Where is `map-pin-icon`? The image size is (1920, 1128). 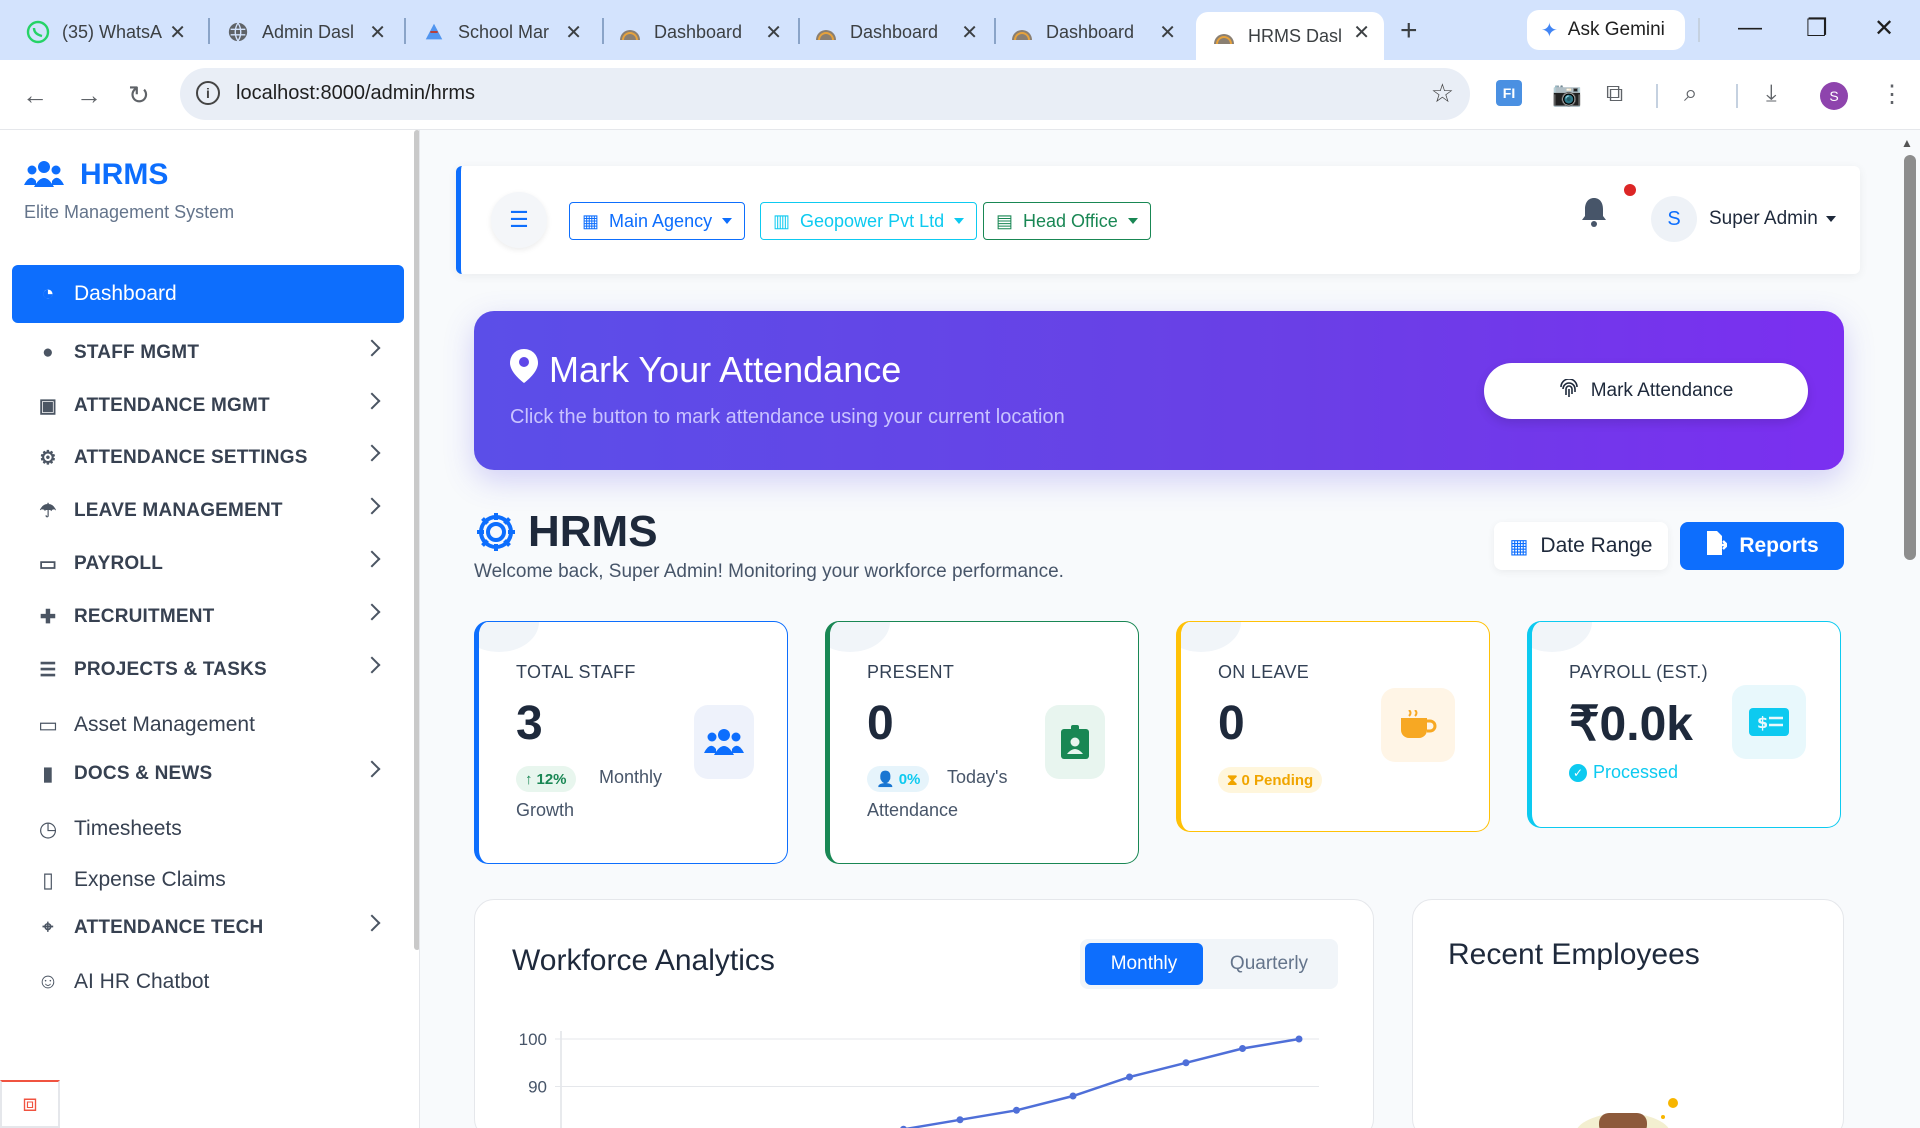 map-pin-icon is located at coordinates (524, 366).